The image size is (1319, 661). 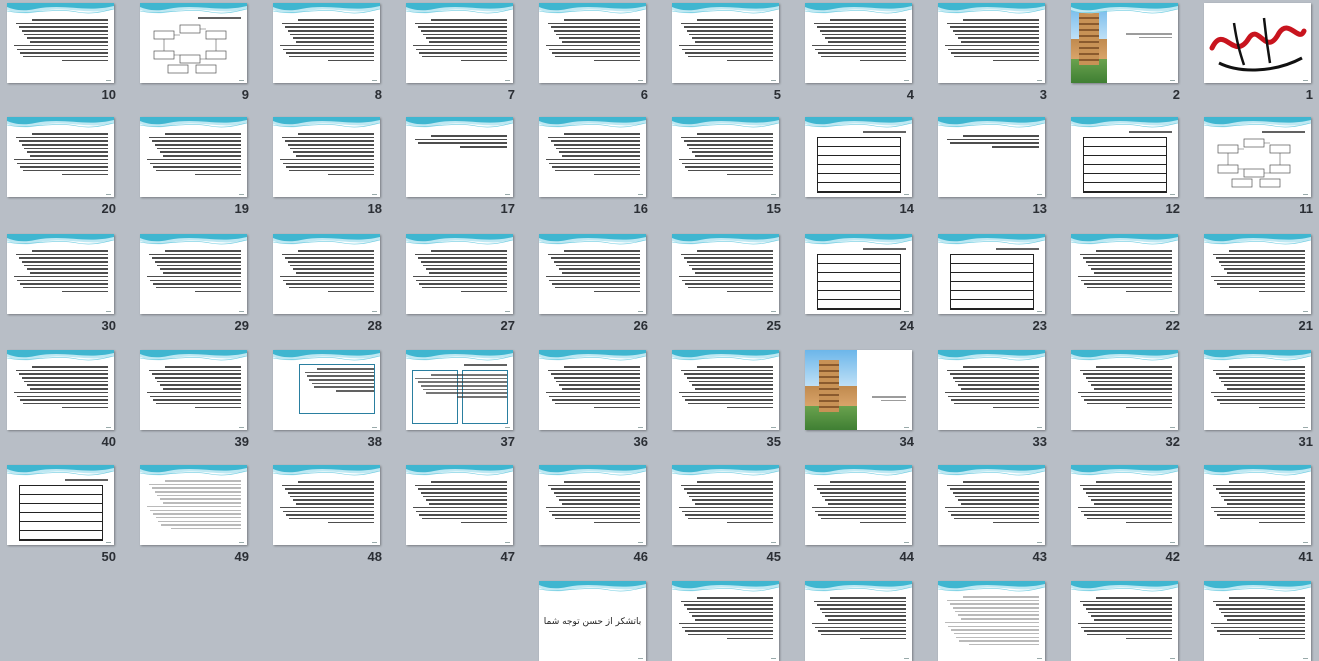 I want to click on slide-number: 8, so click(x=378, y=94).